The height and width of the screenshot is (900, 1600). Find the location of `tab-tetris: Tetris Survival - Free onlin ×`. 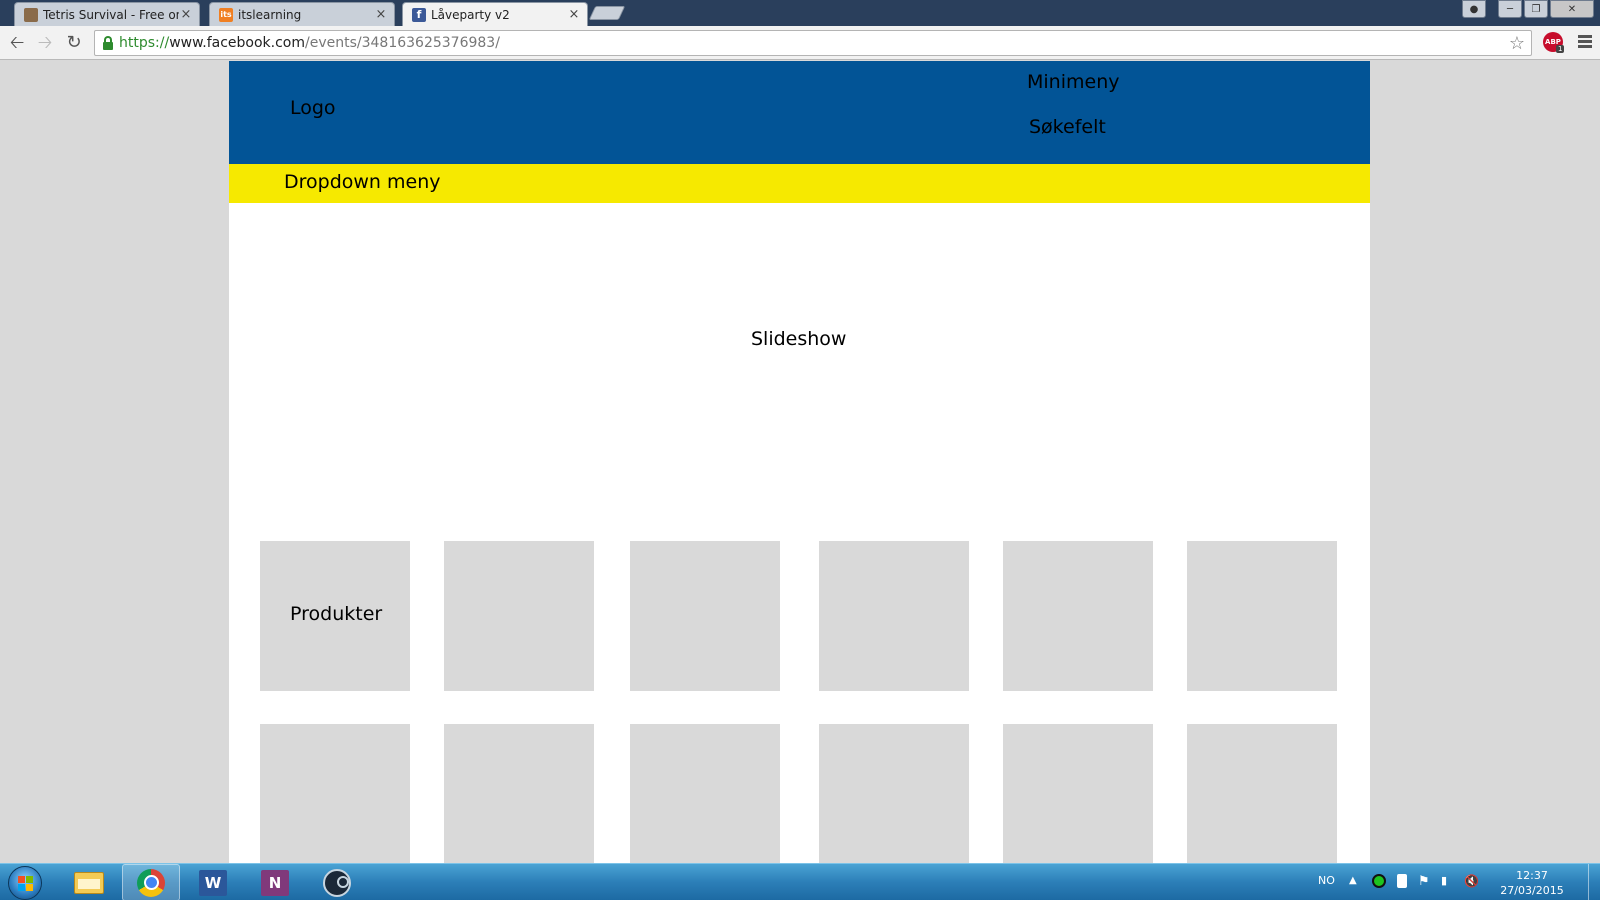

tab-tetris: Tetris Survival - Free onlin × is located at coordinates (107, 14).